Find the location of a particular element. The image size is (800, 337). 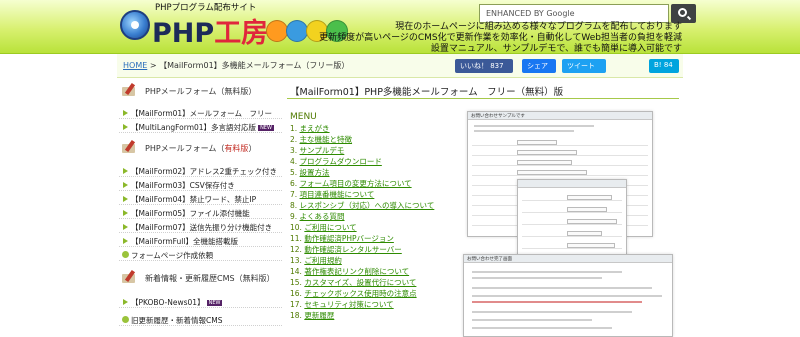

menu-item-link: 更新履歴 is located at coordinates (319, 315).